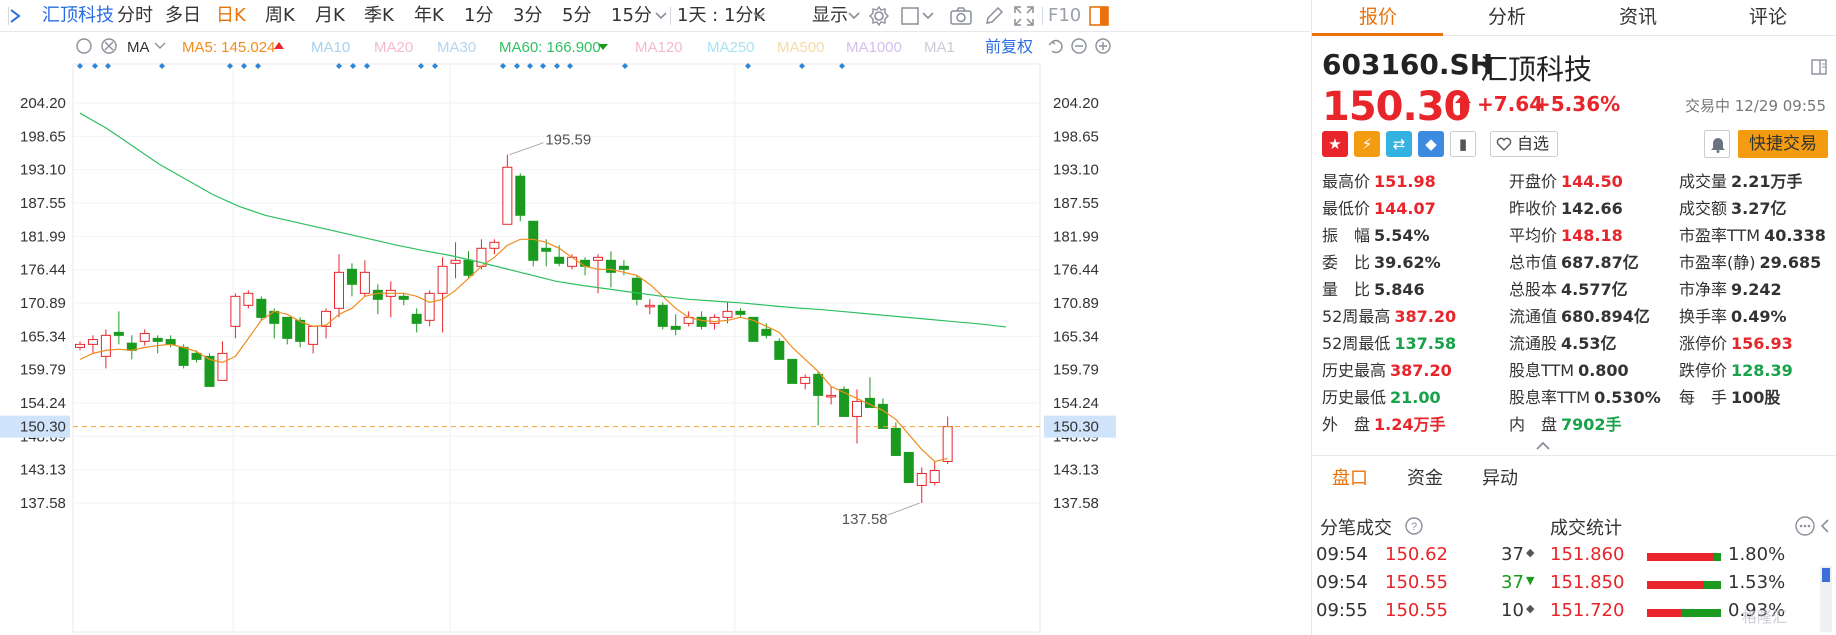  What do you see at coordinates (1717, 144) in the screenshot?
I see `alert-button` at bounding box center [1717, 144].